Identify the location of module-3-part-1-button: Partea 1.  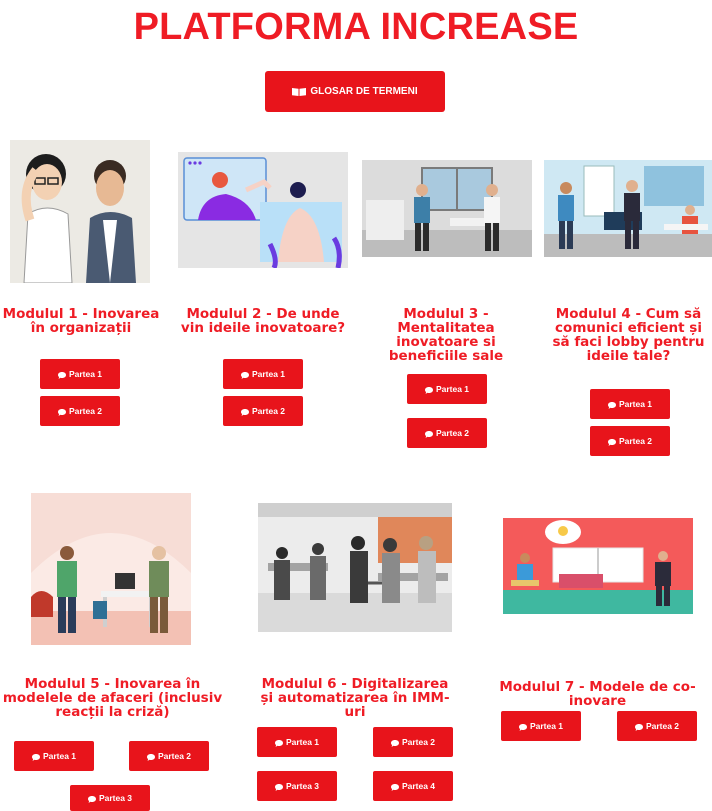
(447, 389).